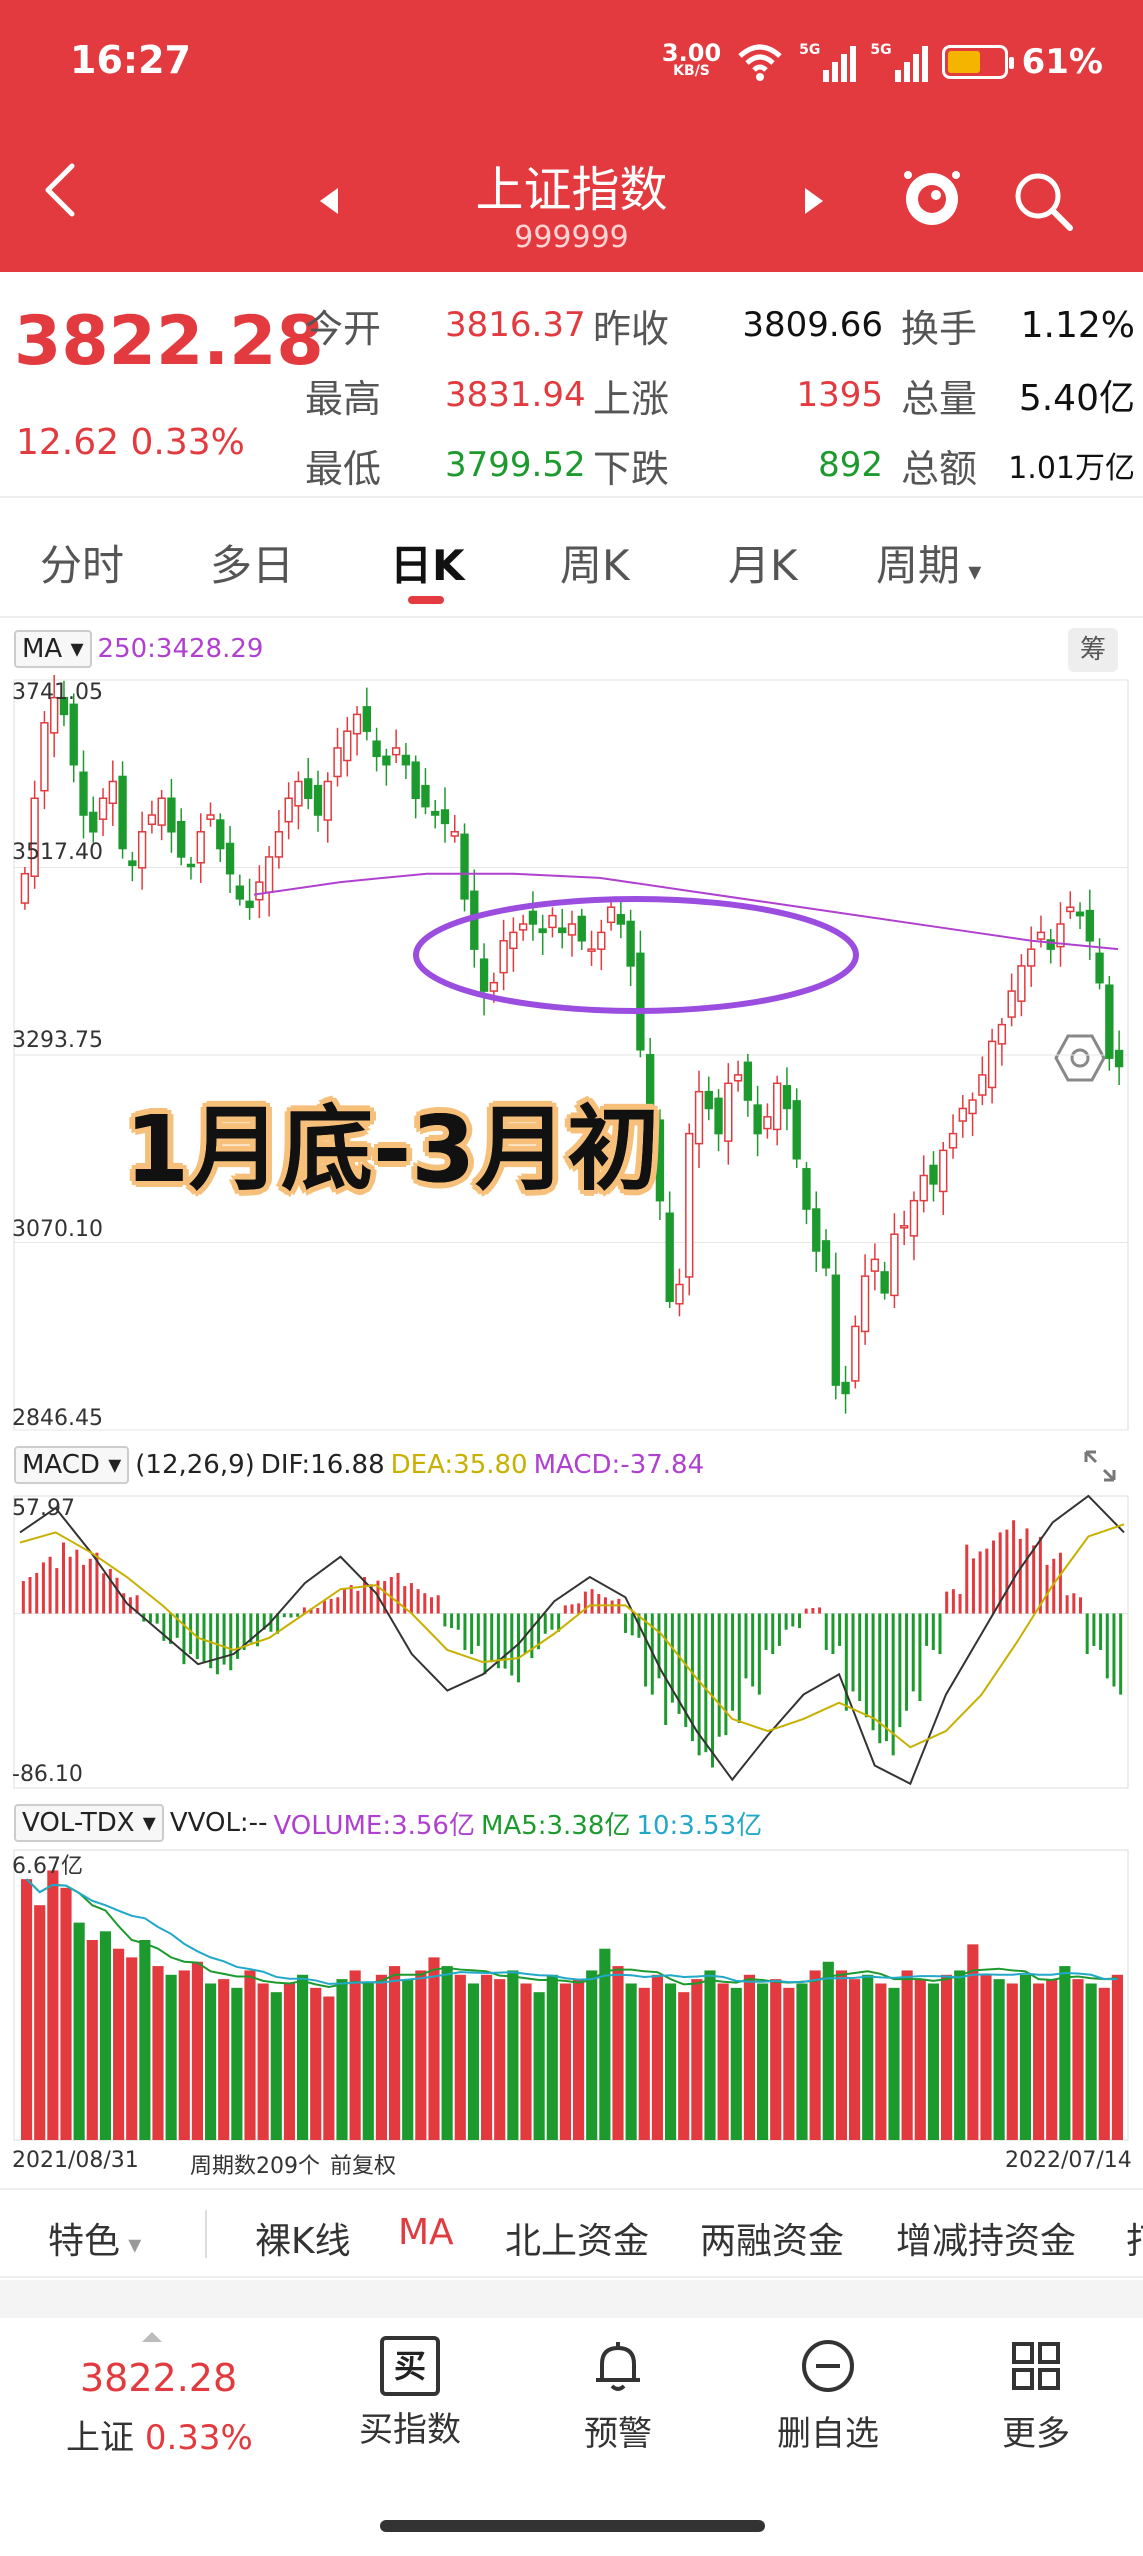  I want to click on bottom-name-label: 上证, so click(100, 2438).